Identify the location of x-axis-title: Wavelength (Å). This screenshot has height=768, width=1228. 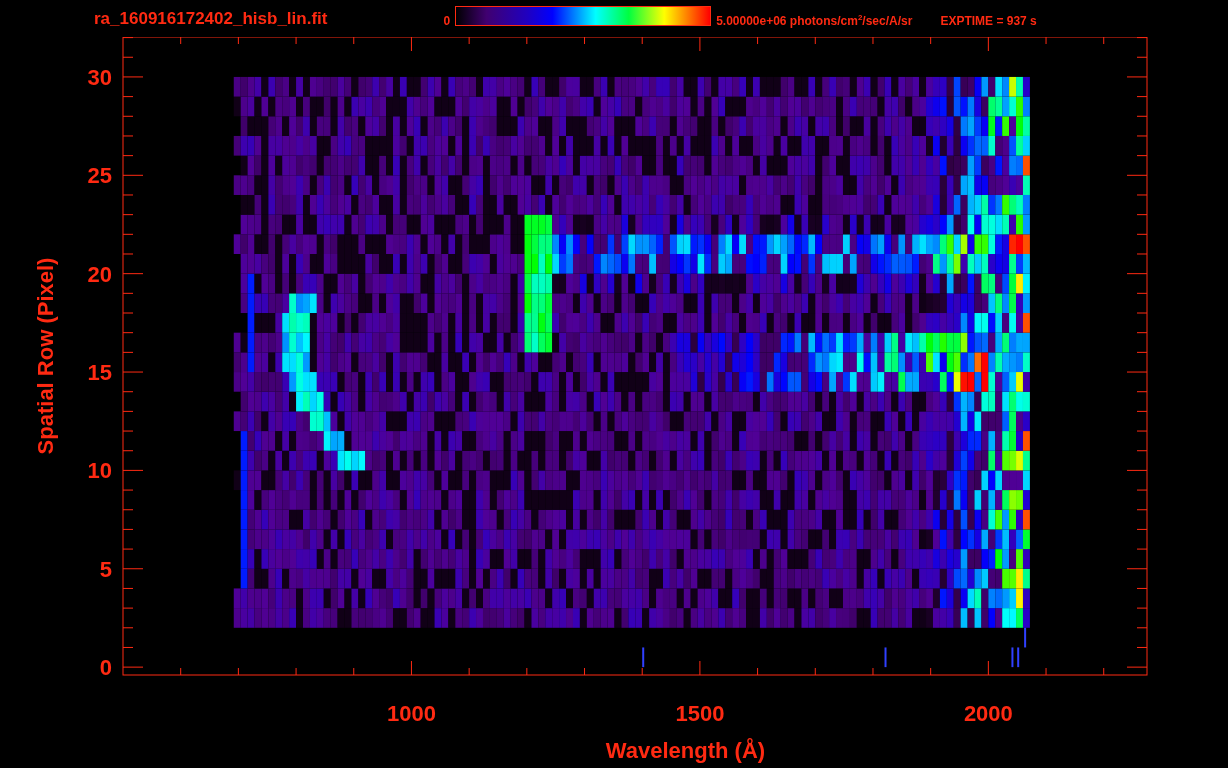
(685, 750).